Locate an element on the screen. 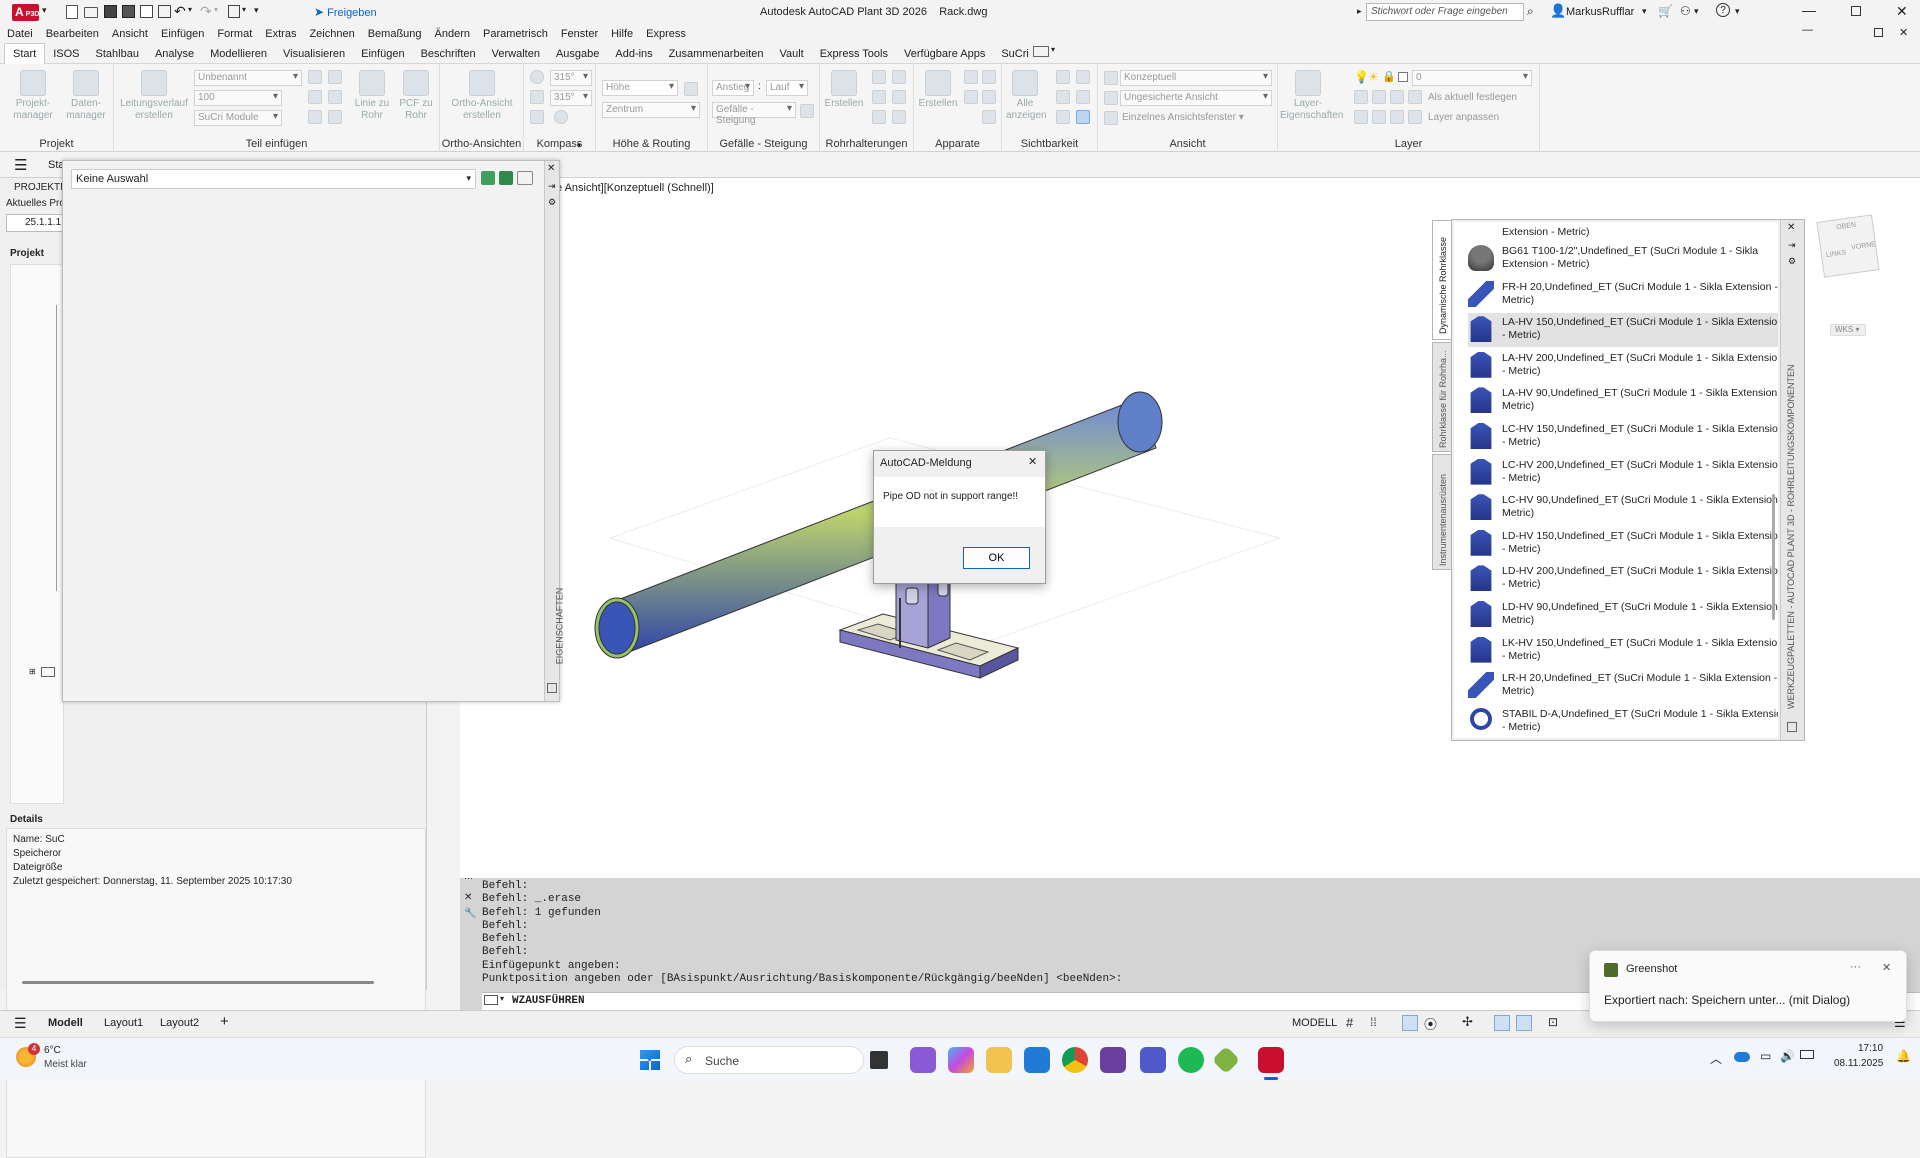 The image size is (1920, 1158). details-scrollbar is located at coordinates (198, 982).